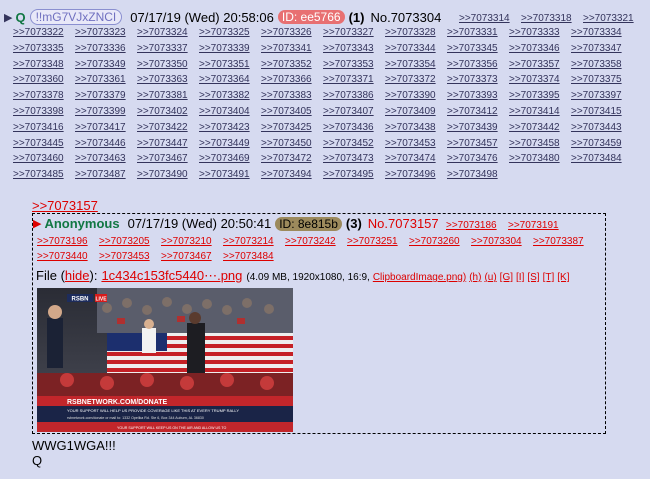  Describe the element at coordinates (65, 205) in the screenshot. I see `quote-link: >>7073157` at that location.